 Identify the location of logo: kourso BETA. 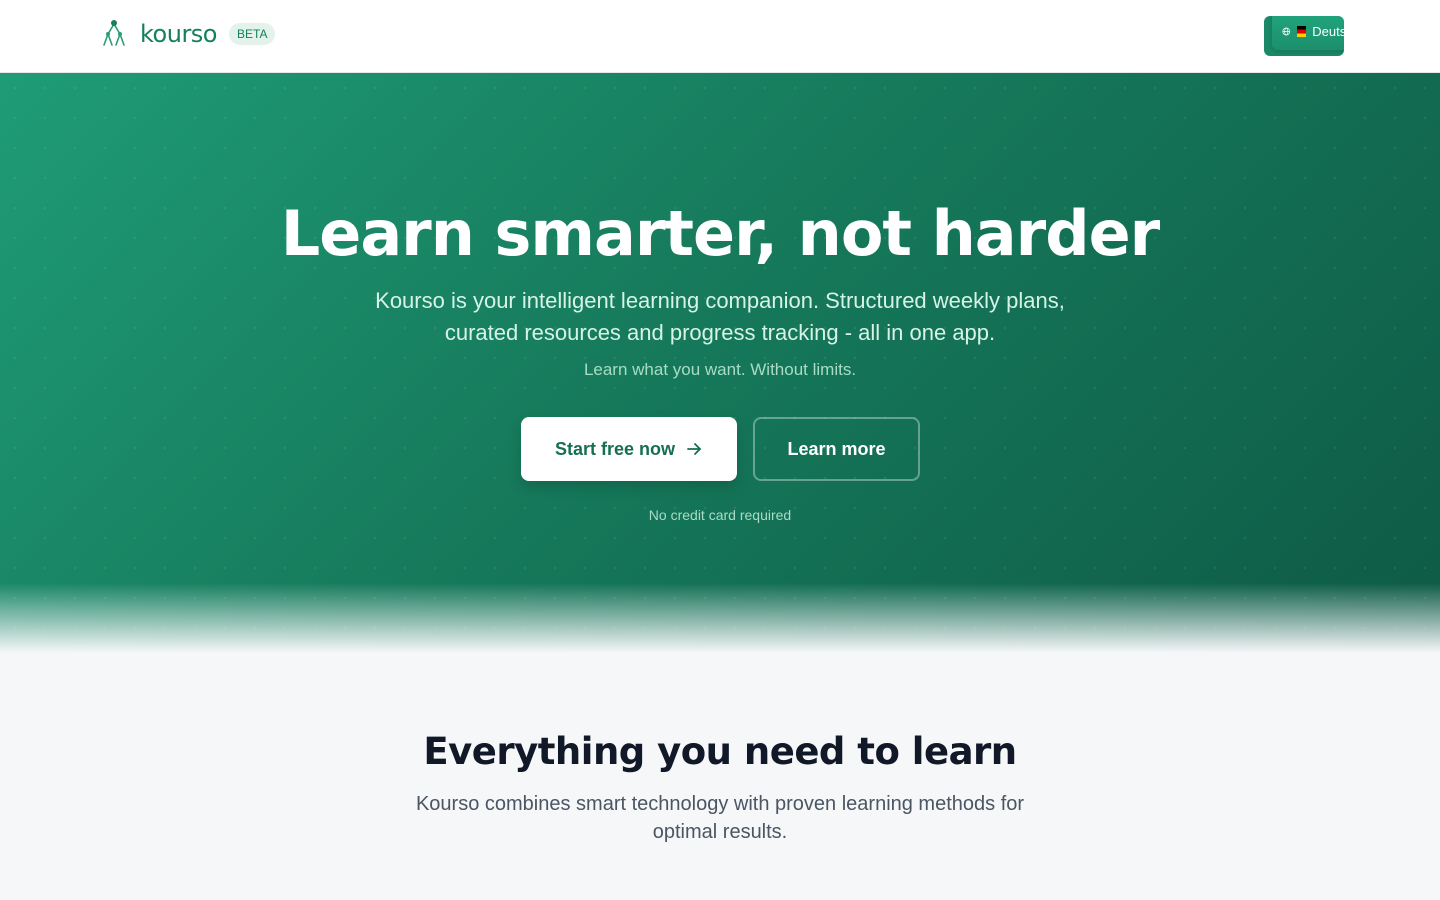
(187, 34).